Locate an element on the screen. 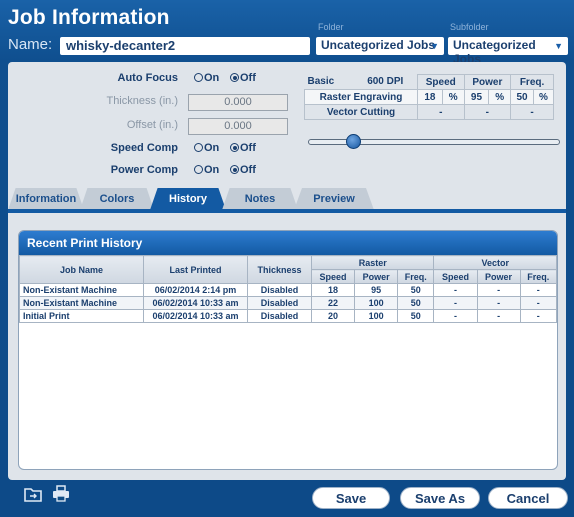 Image resolution: width=574 pixels, height=517 pixels. raster-speed: 18 is located at coordinates (430, 97).